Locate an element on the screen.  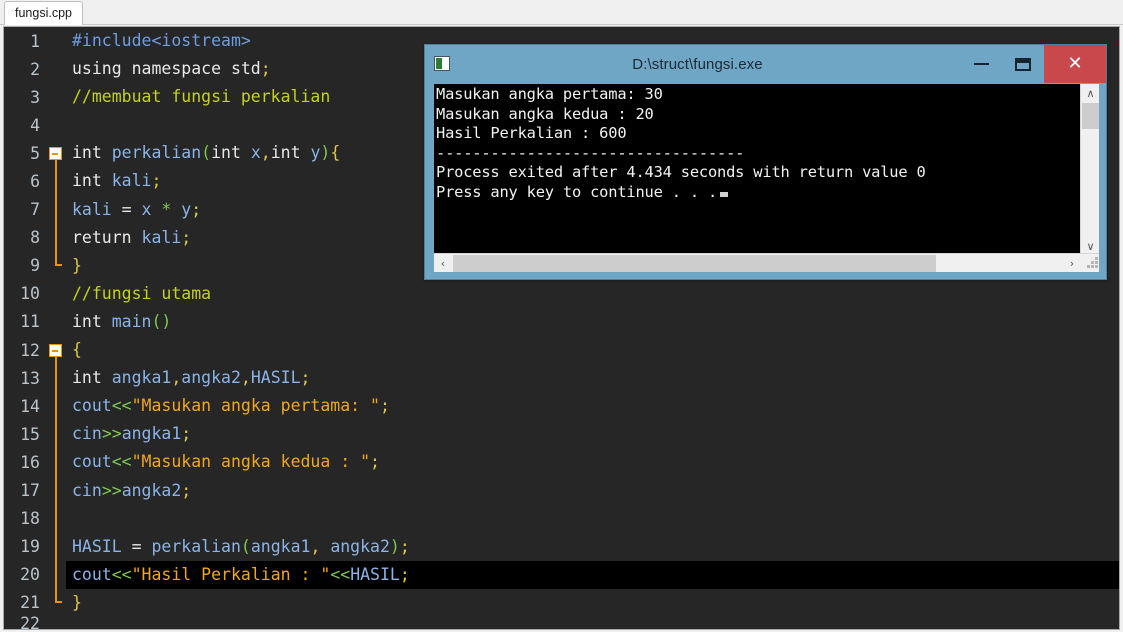
code-text: cout<<"Hasil Perkalian : "<<HASIL; is located at coordinates (592, 574).